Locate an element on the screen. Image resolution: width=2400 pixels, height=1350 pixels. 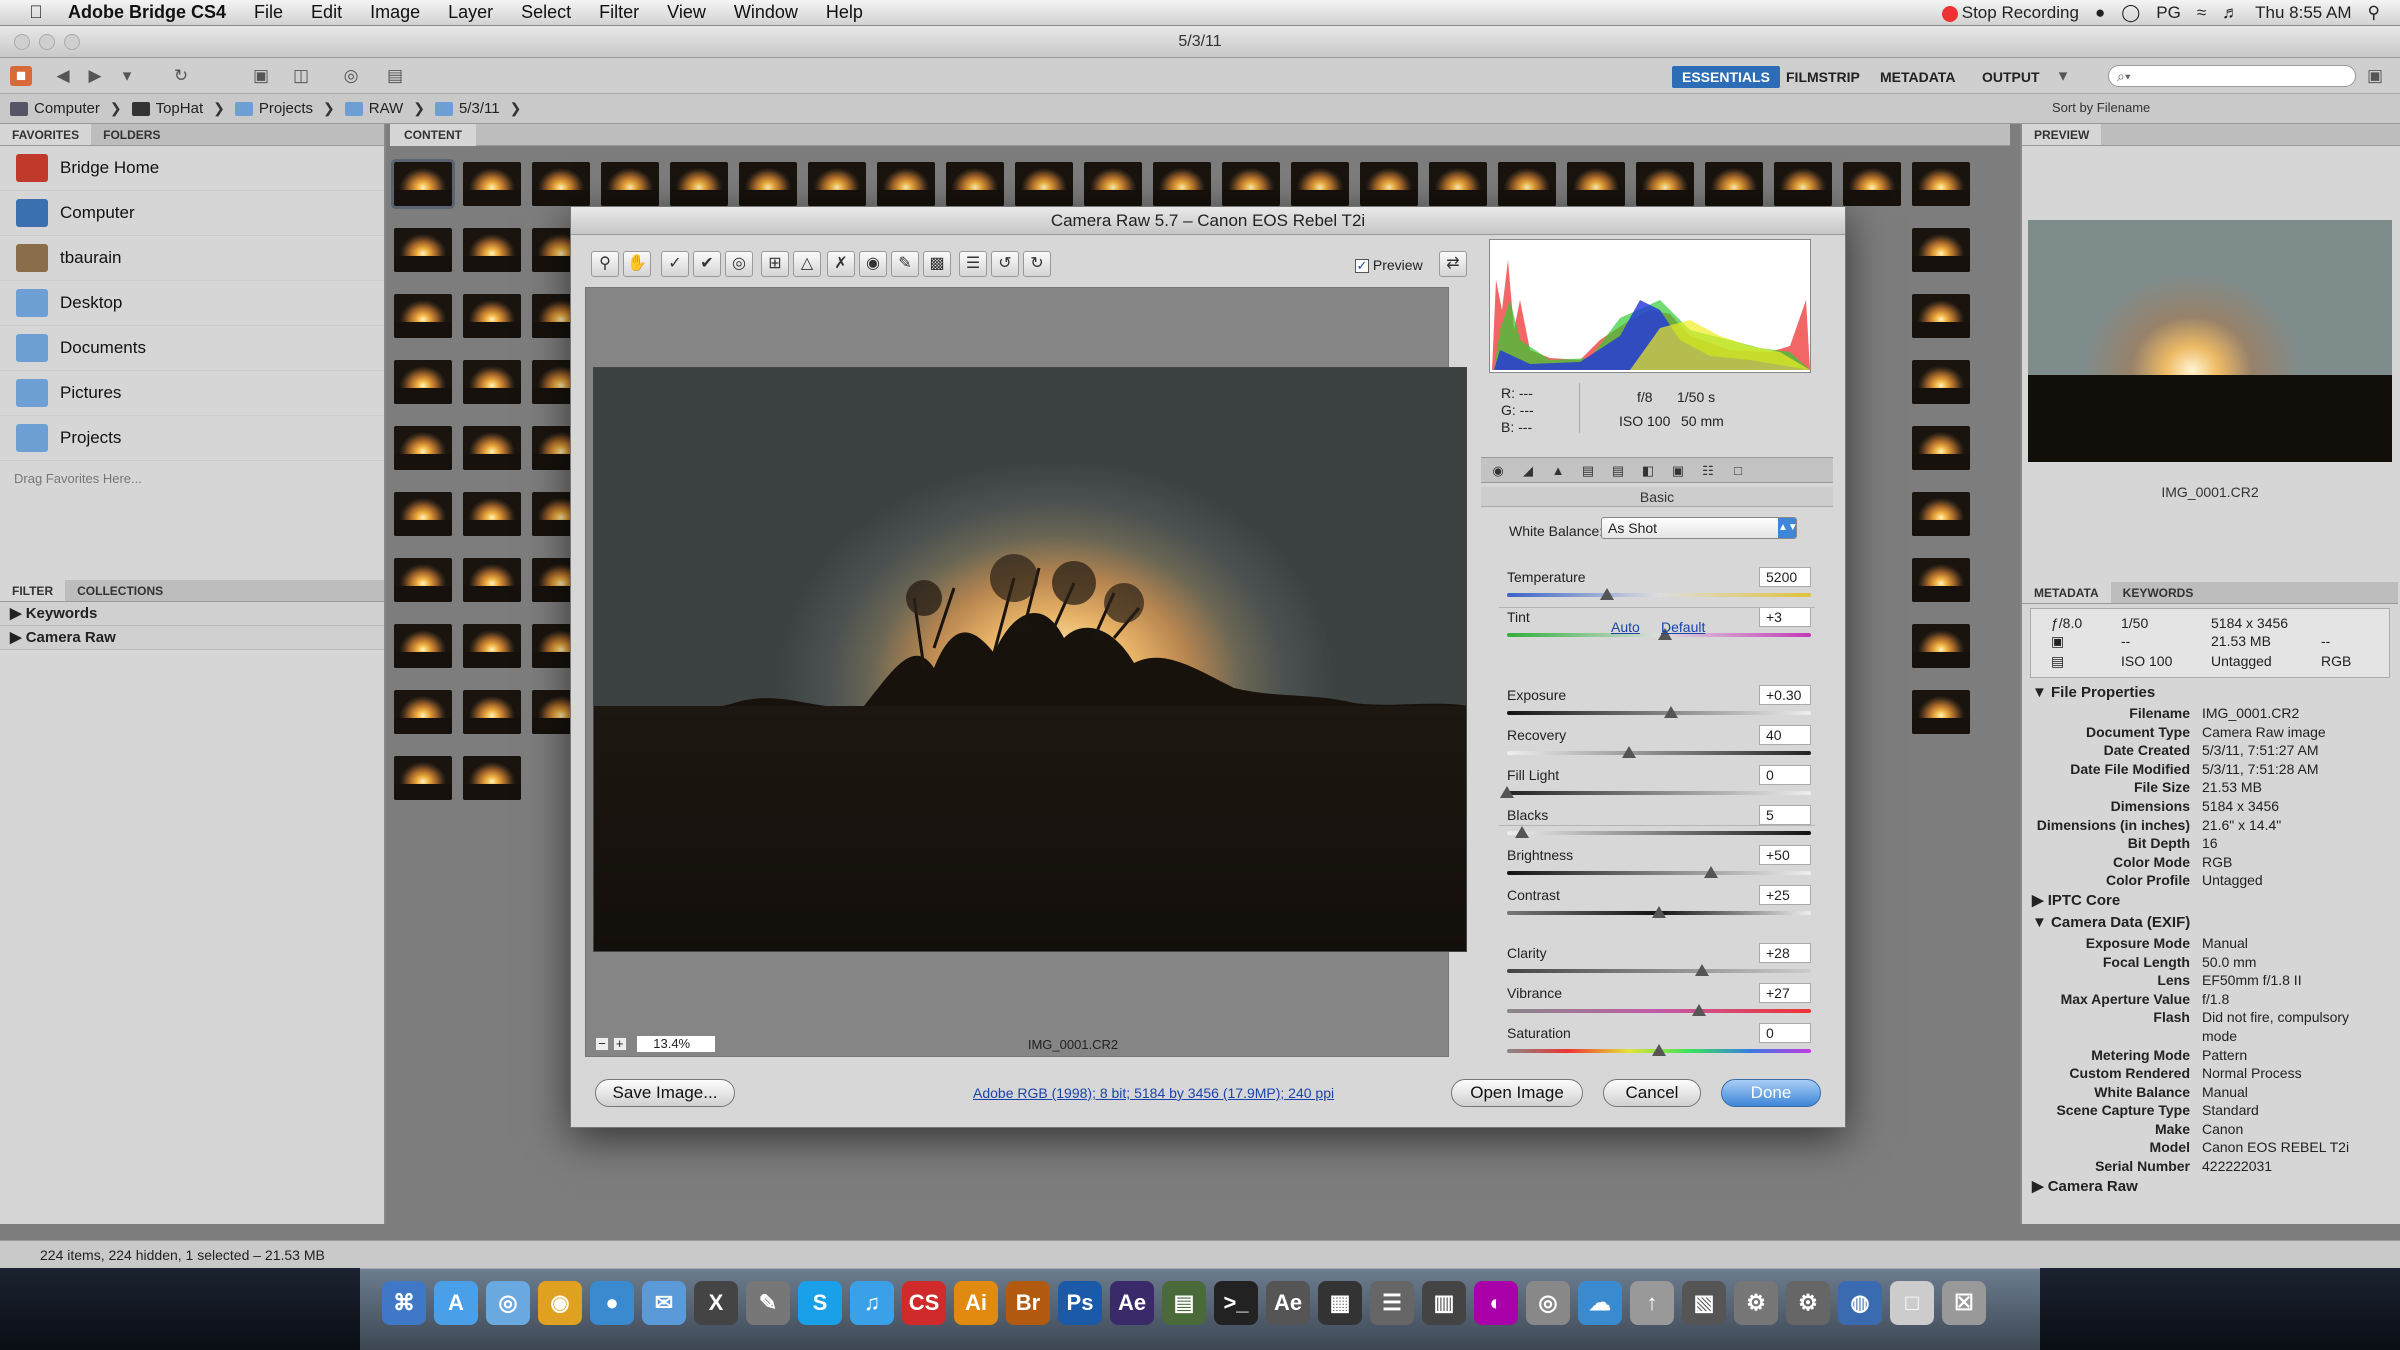
close-button is located at coordinates (22, 42).